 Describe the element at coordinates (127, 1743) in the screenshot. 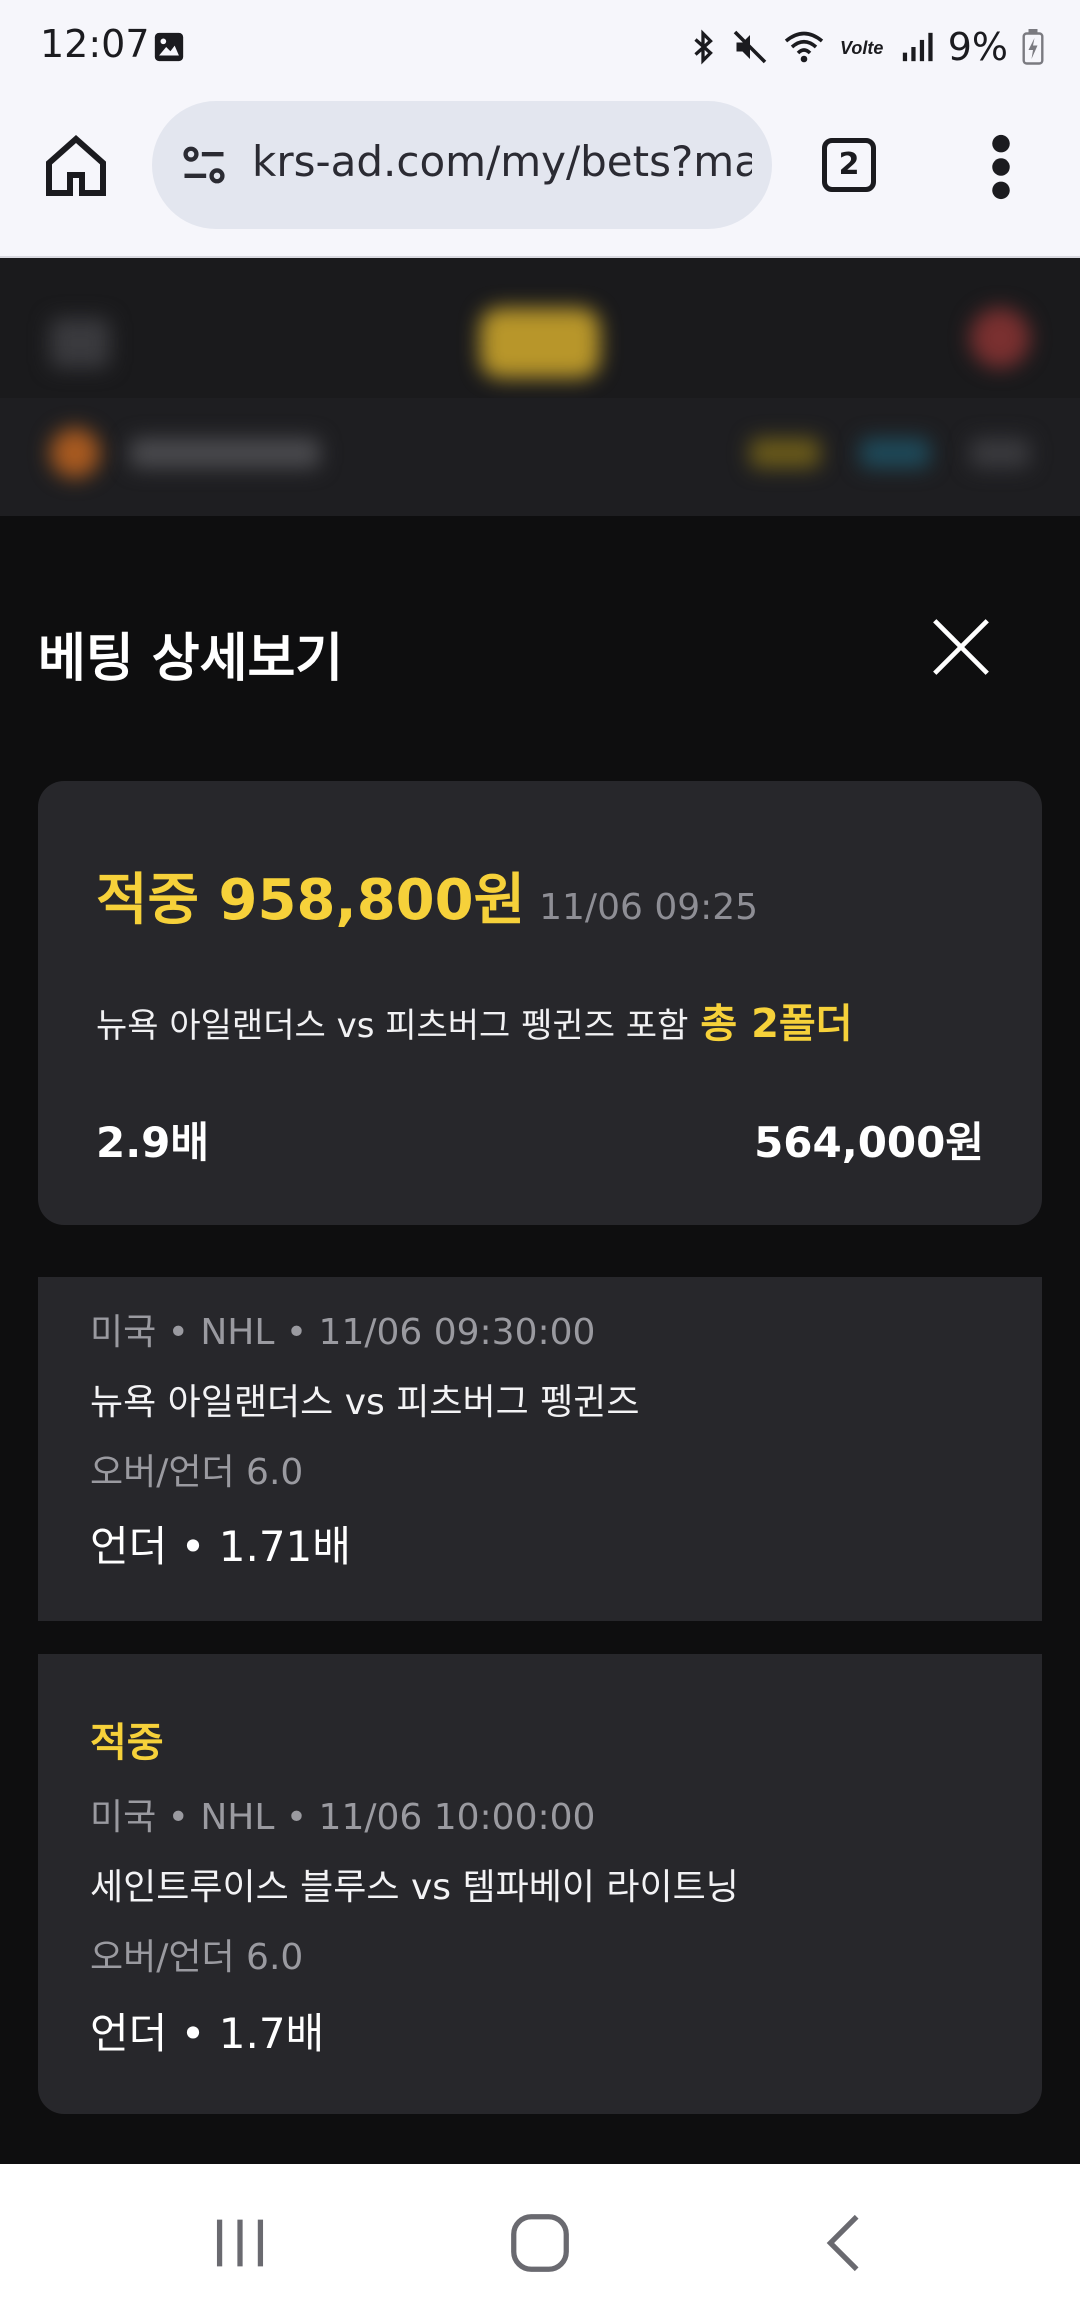

I see `leg-status: 적중` at that location.